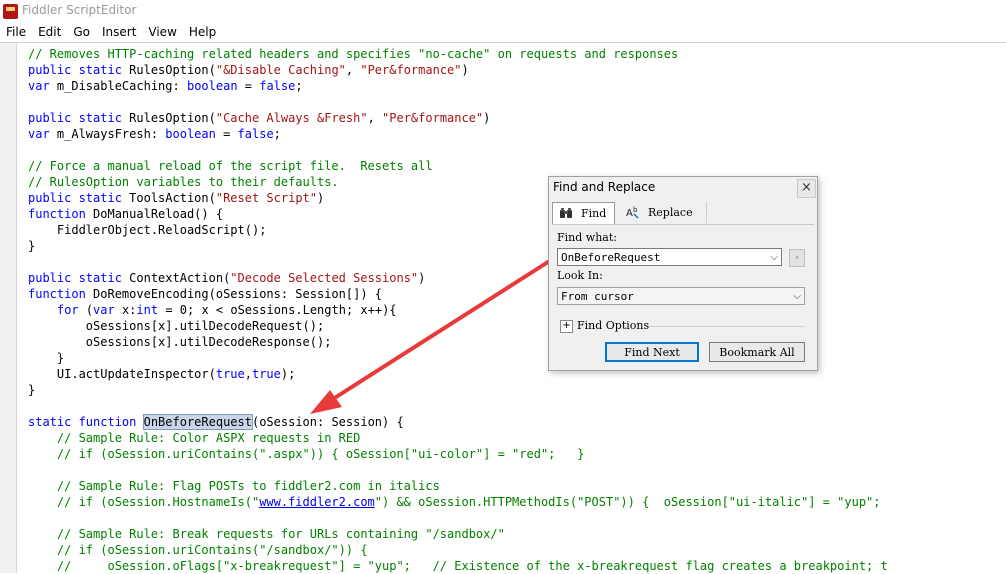  Describe the element at coordinates (180, 342) in the screenshot. I see `code-token: oSessions[x].utilDecodeResponse();` at that location.